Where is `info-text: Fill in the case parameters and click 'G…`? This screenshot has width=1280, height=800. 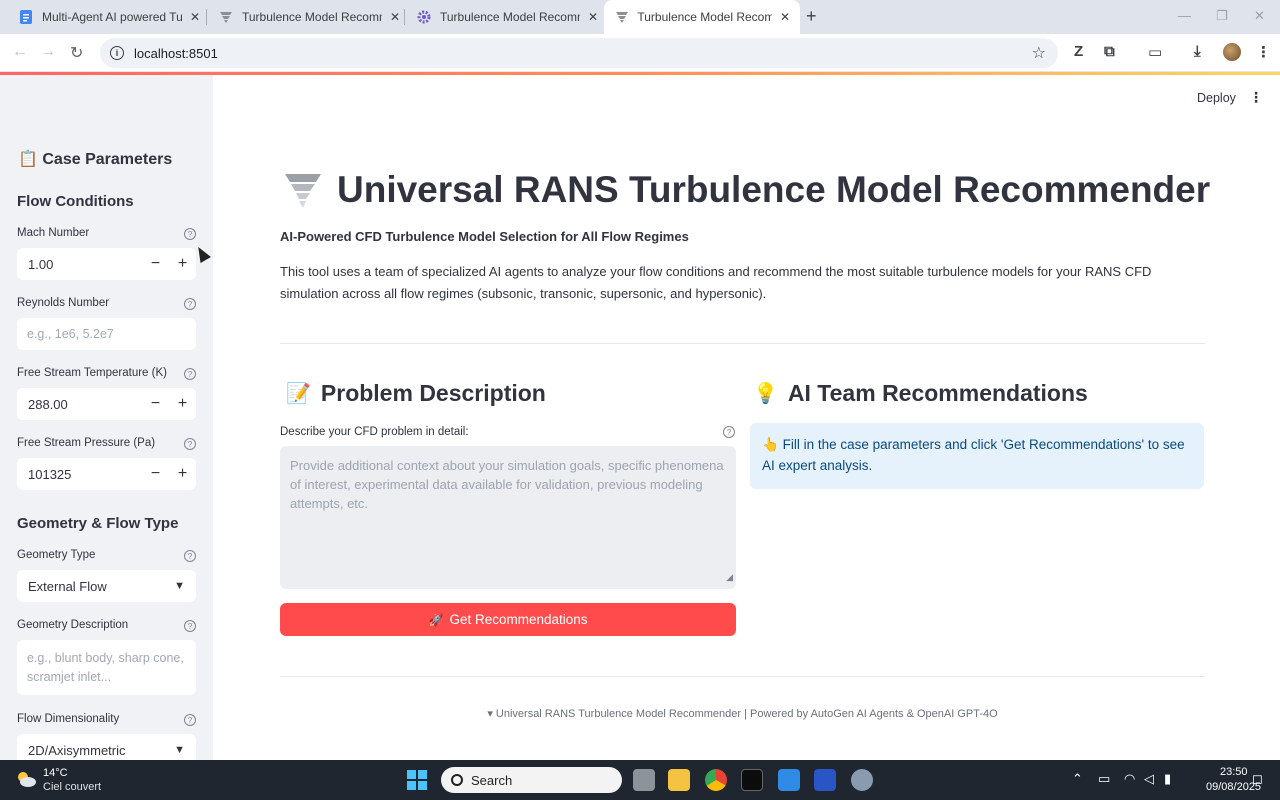
info-text: Fill in the case parameters and click 'G… is located at coordinates (973, 455).